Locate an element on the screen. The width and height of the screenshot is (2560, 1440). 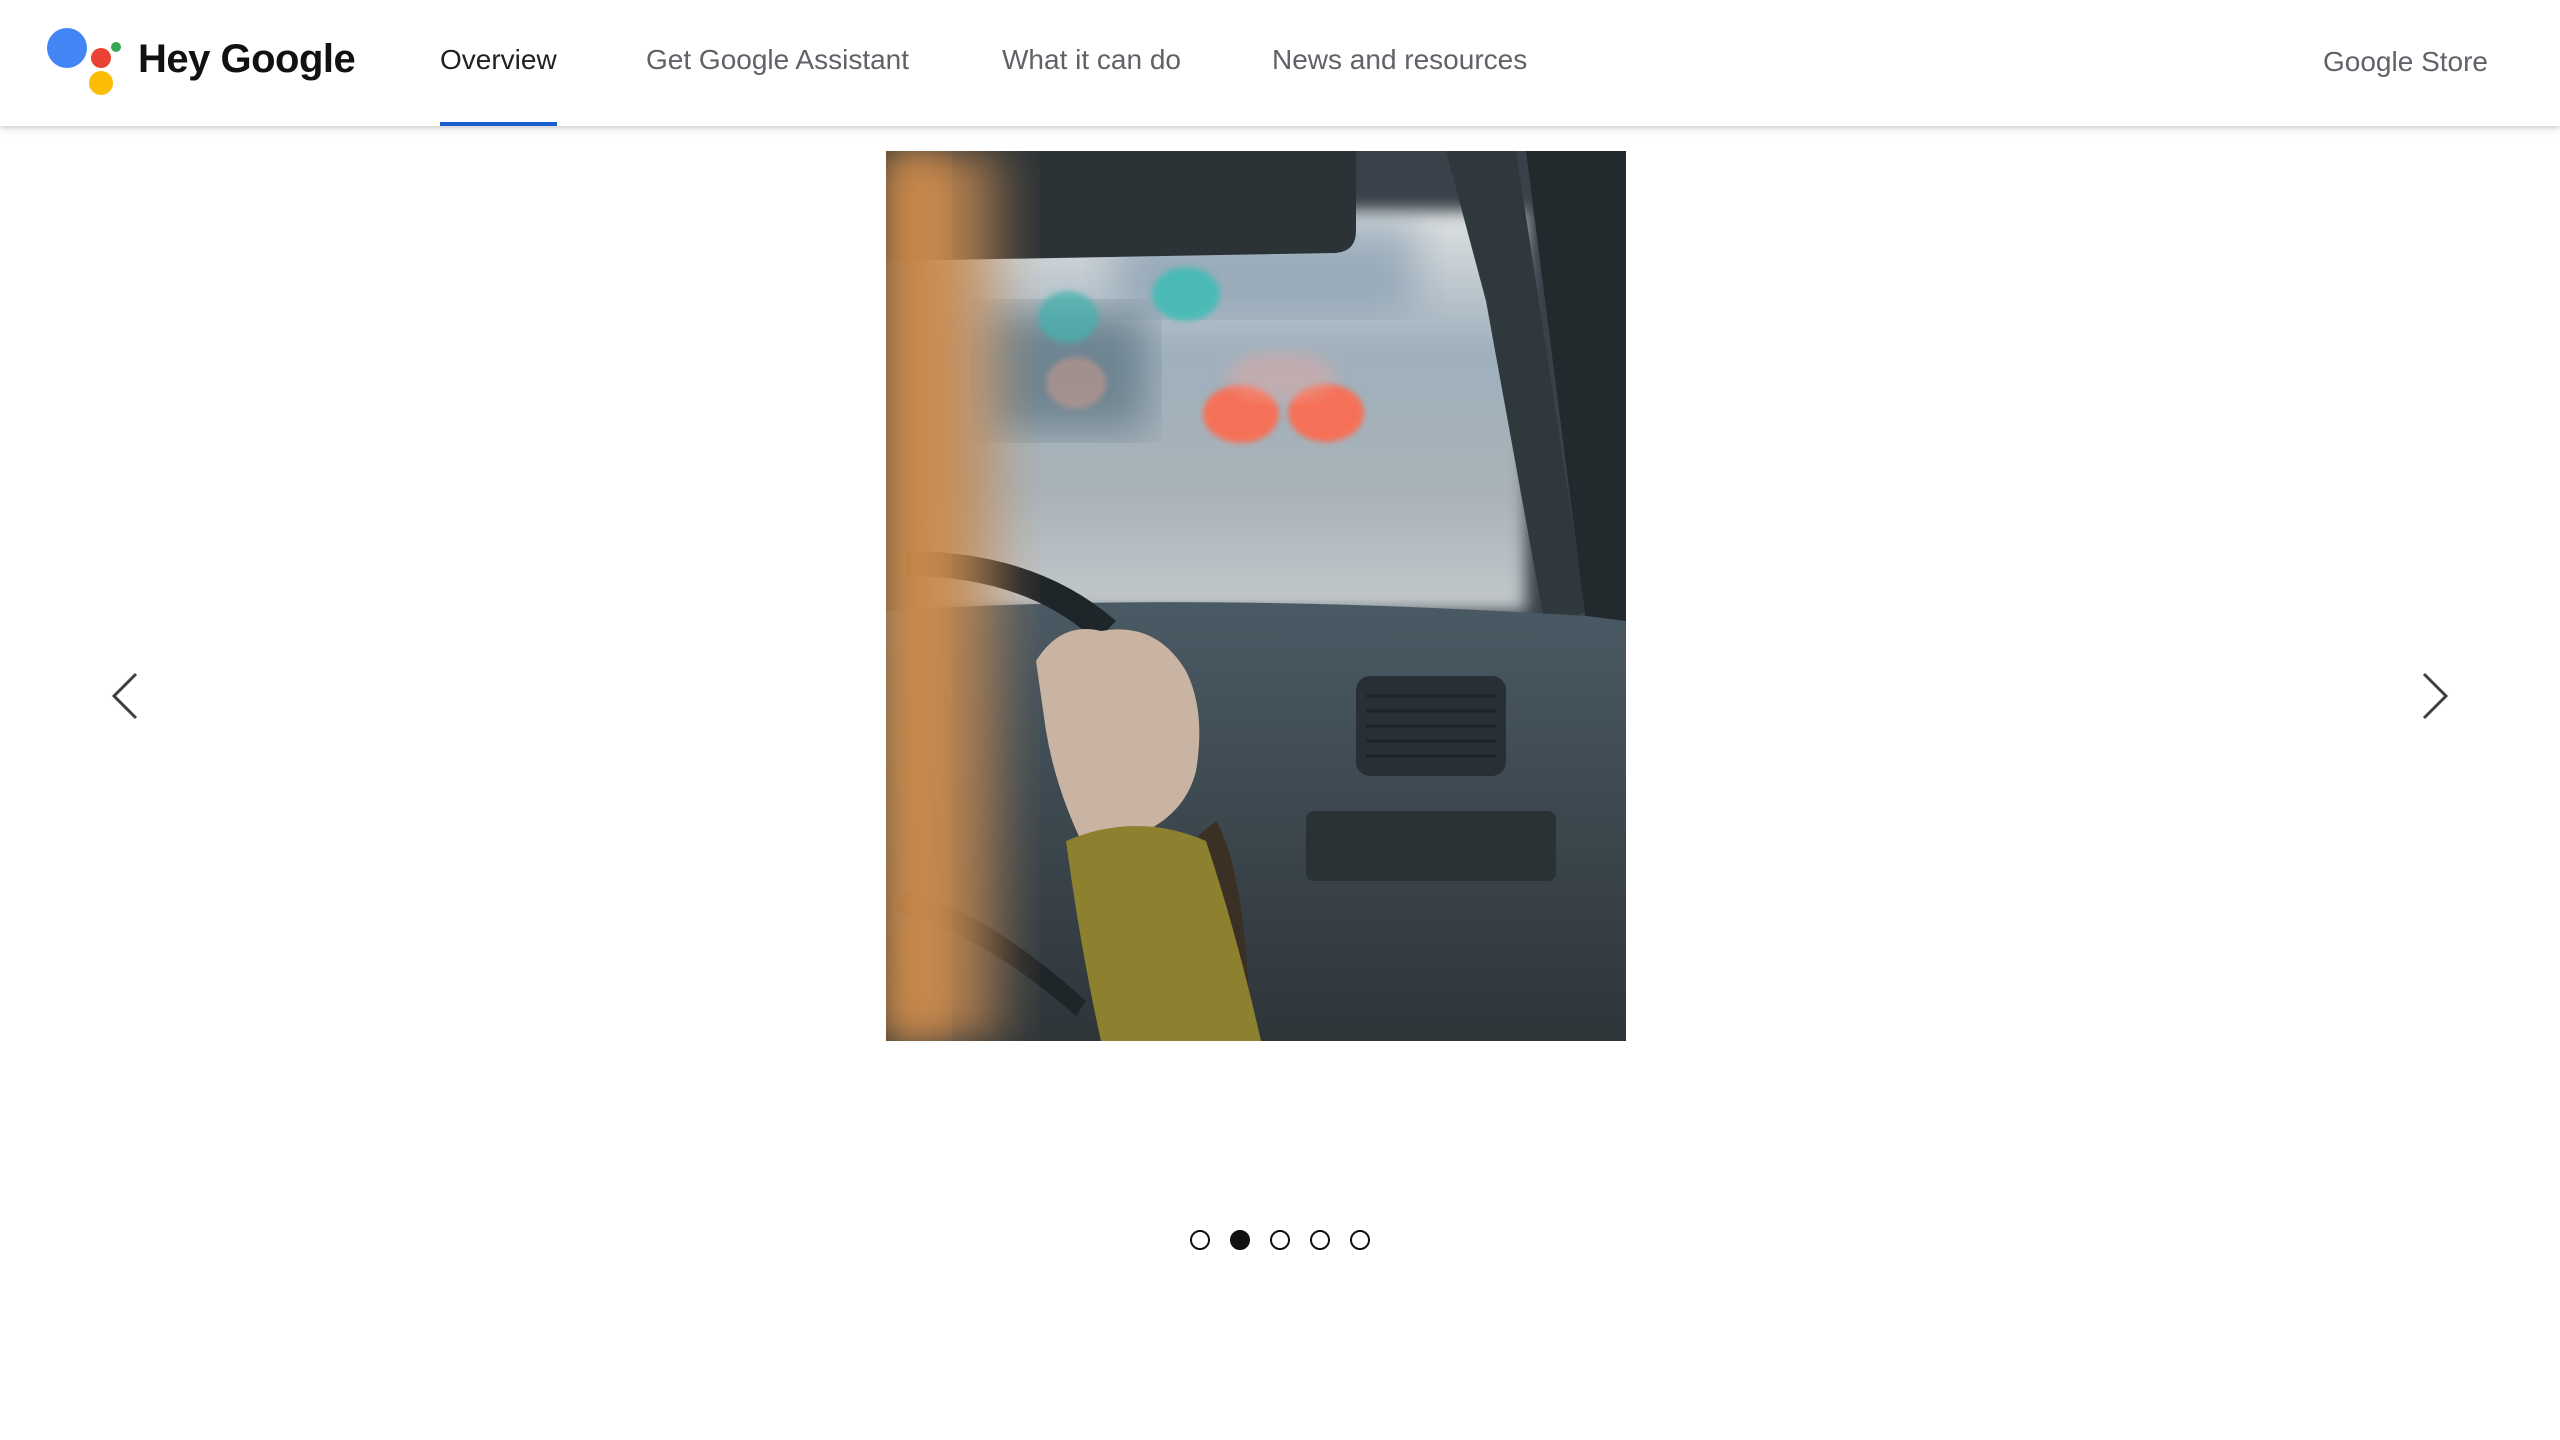
google-assistant-logo-icon is located at coordinates (85, 60).